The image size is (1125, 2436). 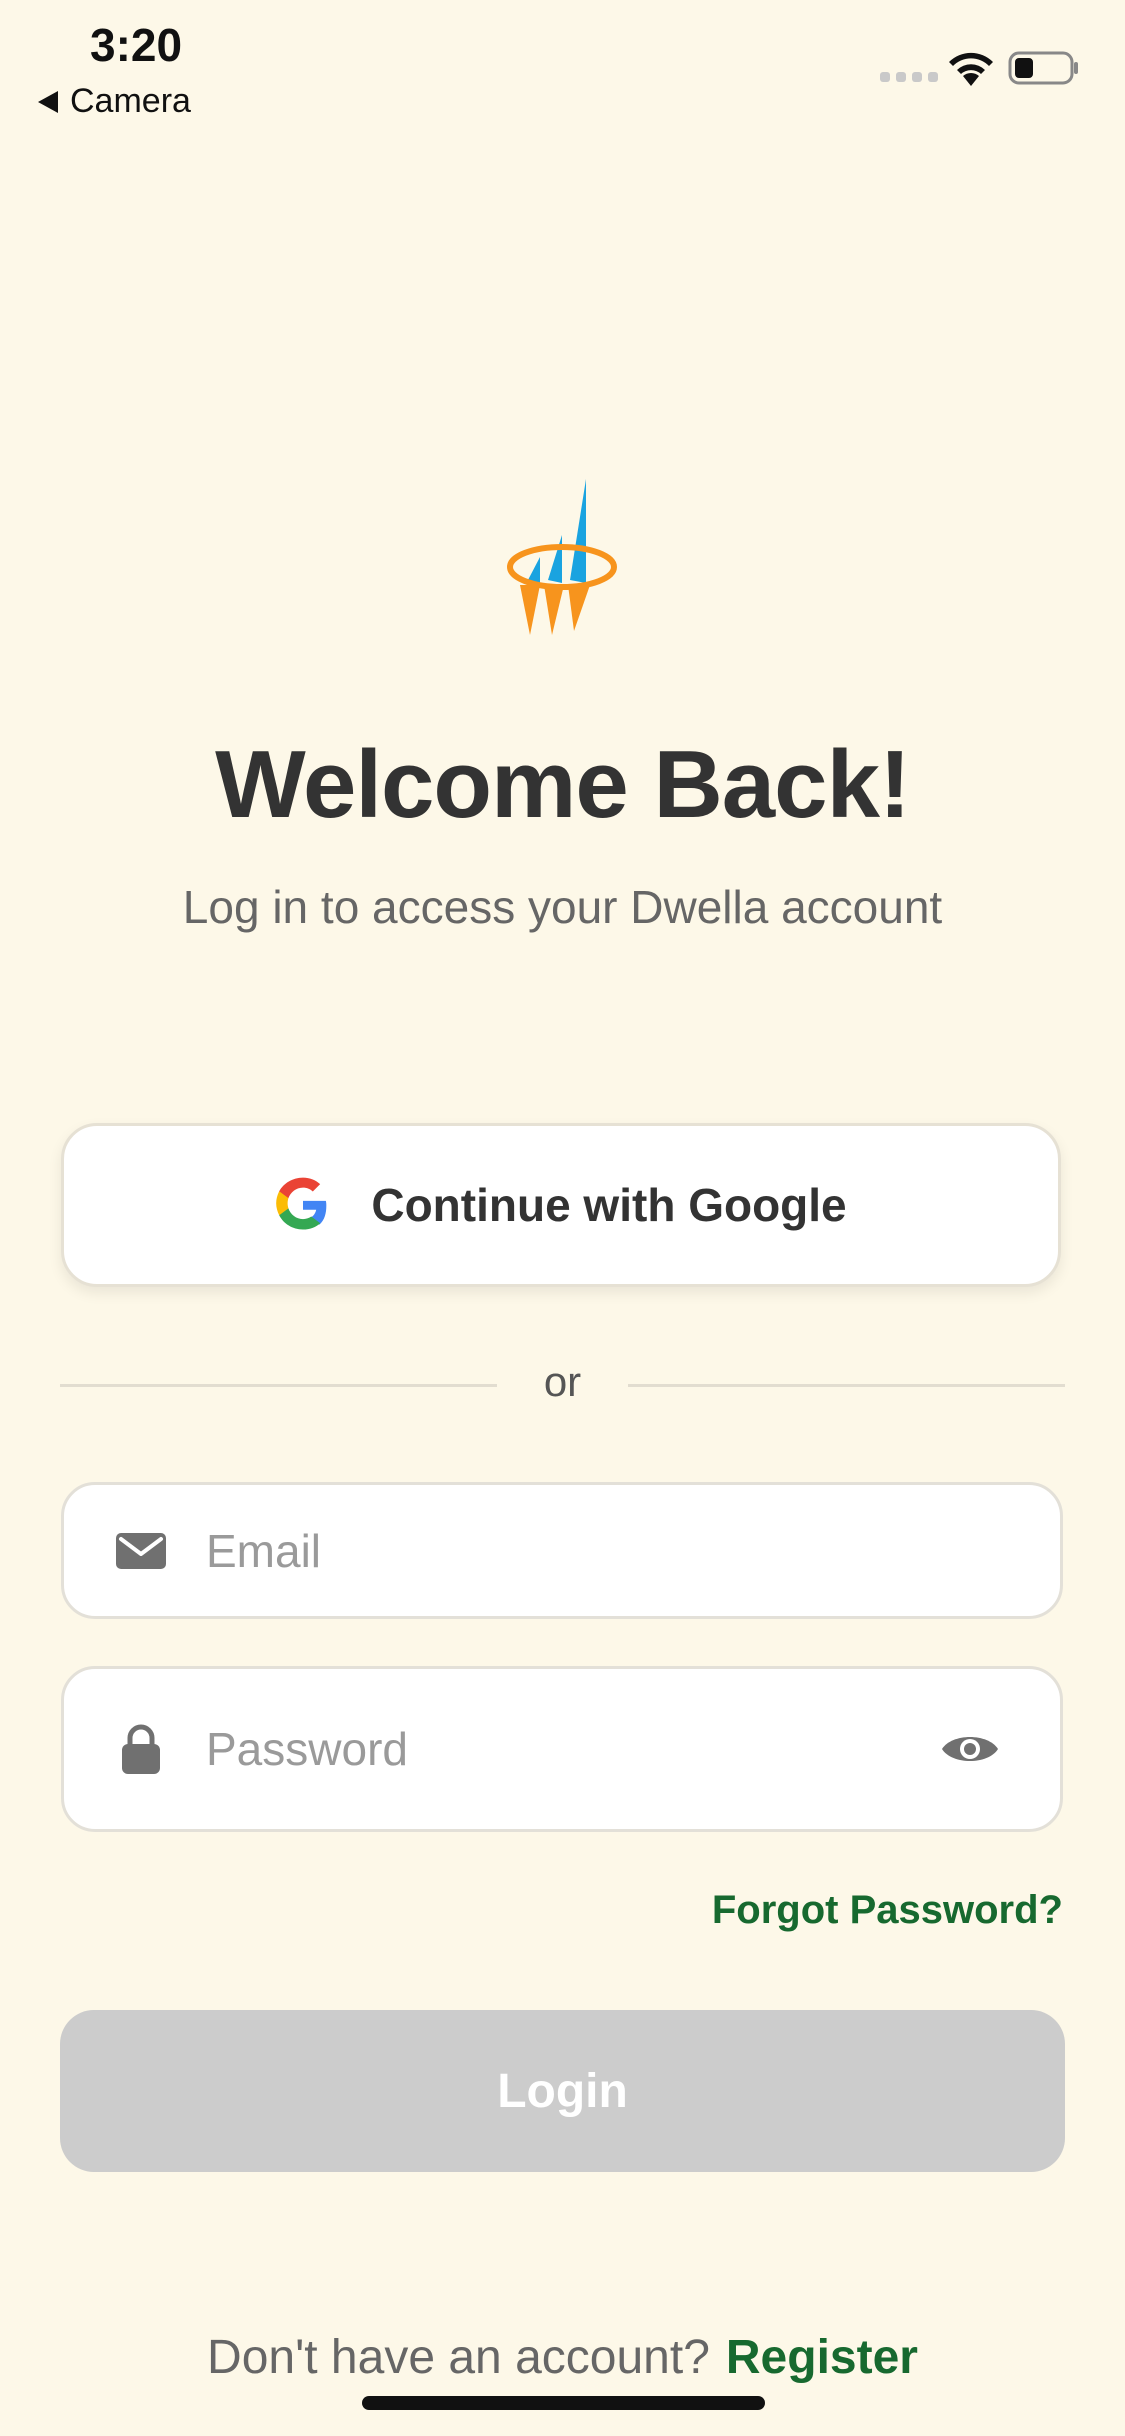 What do you see at coordinates (563, 784) in the screenshot?
I see `page-title: Welcome Back!` at bounding box center [563, 784].